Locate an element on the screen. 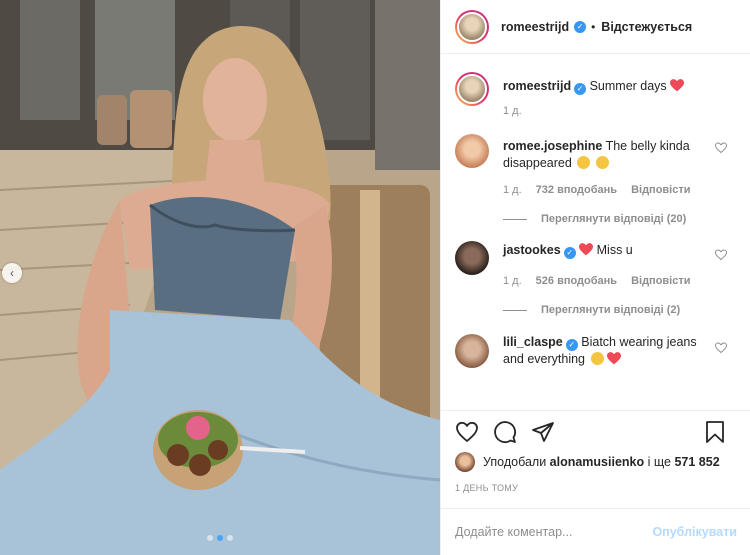 The image size is (750, 555). caption-text: Summer days is located at coordinates (628, 86).